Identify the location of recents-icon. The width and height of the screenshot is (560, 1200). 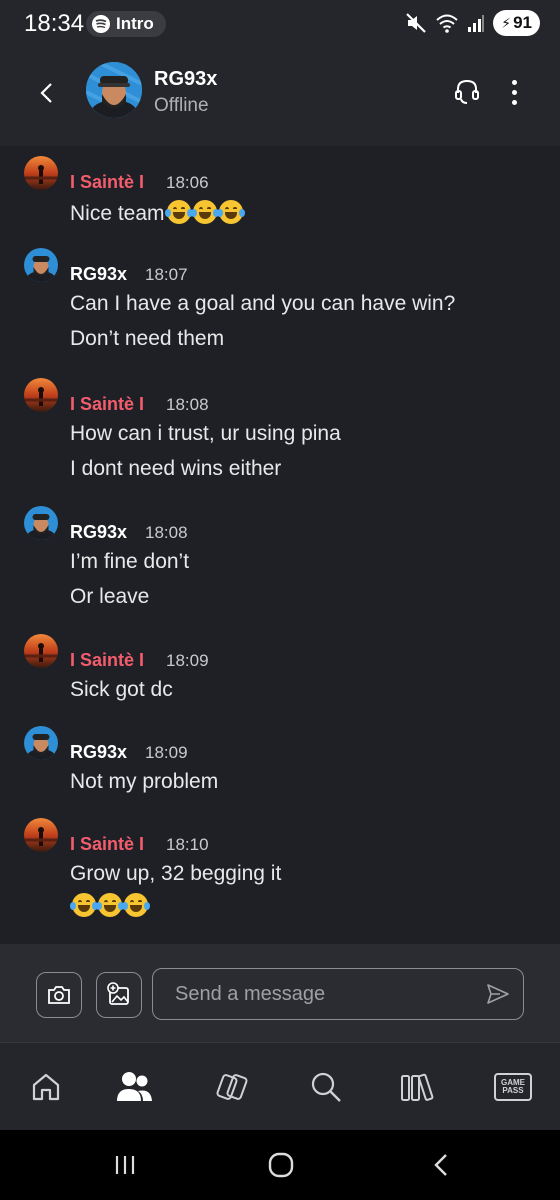
(125, 1165).